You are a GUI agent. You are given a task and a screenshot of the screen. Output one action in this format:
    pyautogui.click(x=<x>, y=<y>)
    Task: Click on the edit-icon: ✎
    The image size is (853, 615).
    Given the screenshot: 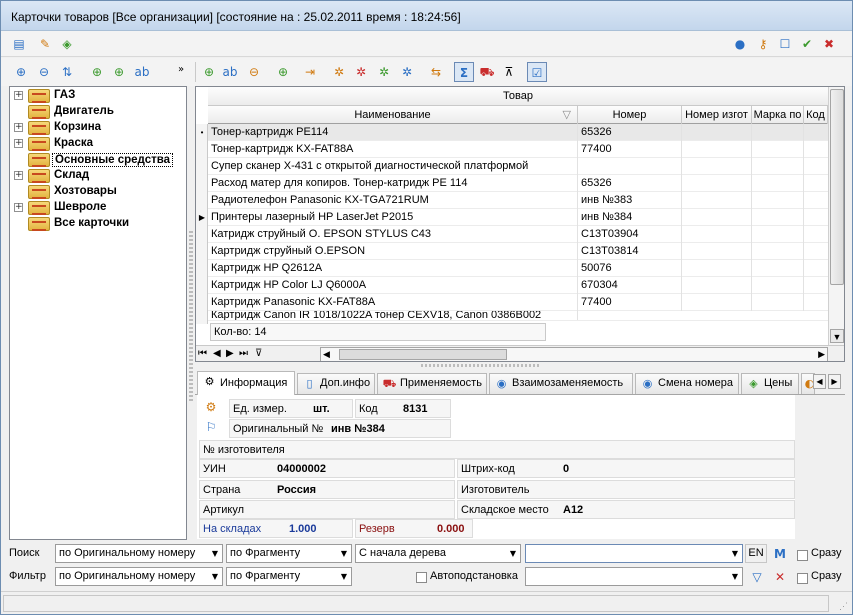 What is the action you would take?
    pyautogui.click(x=45, y=44)
    